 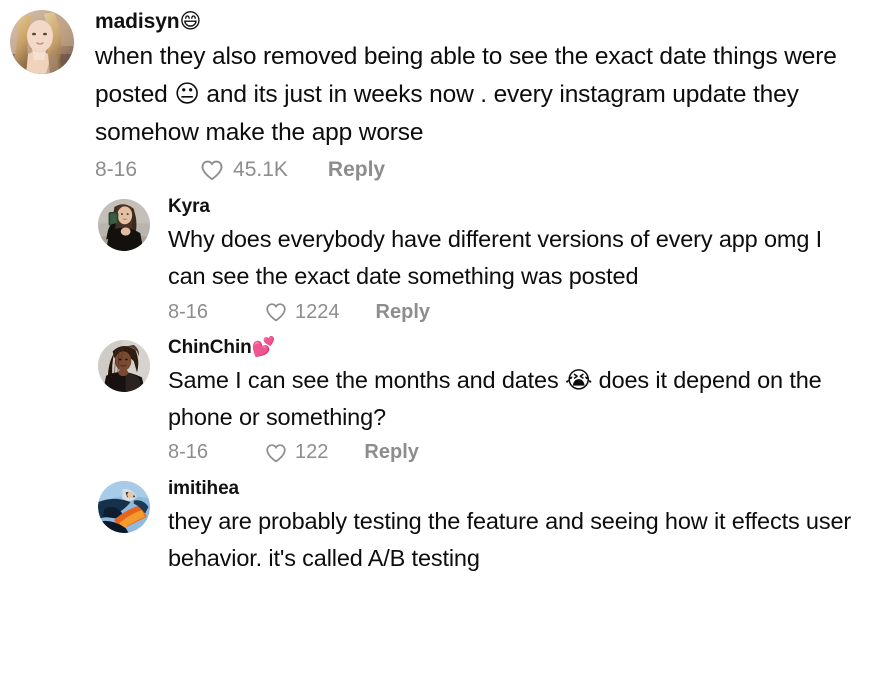 What do you see at coordinates (190, 21) in the screenshot?
I see `username-emoji: 😄` at bounding box center [190, 21].